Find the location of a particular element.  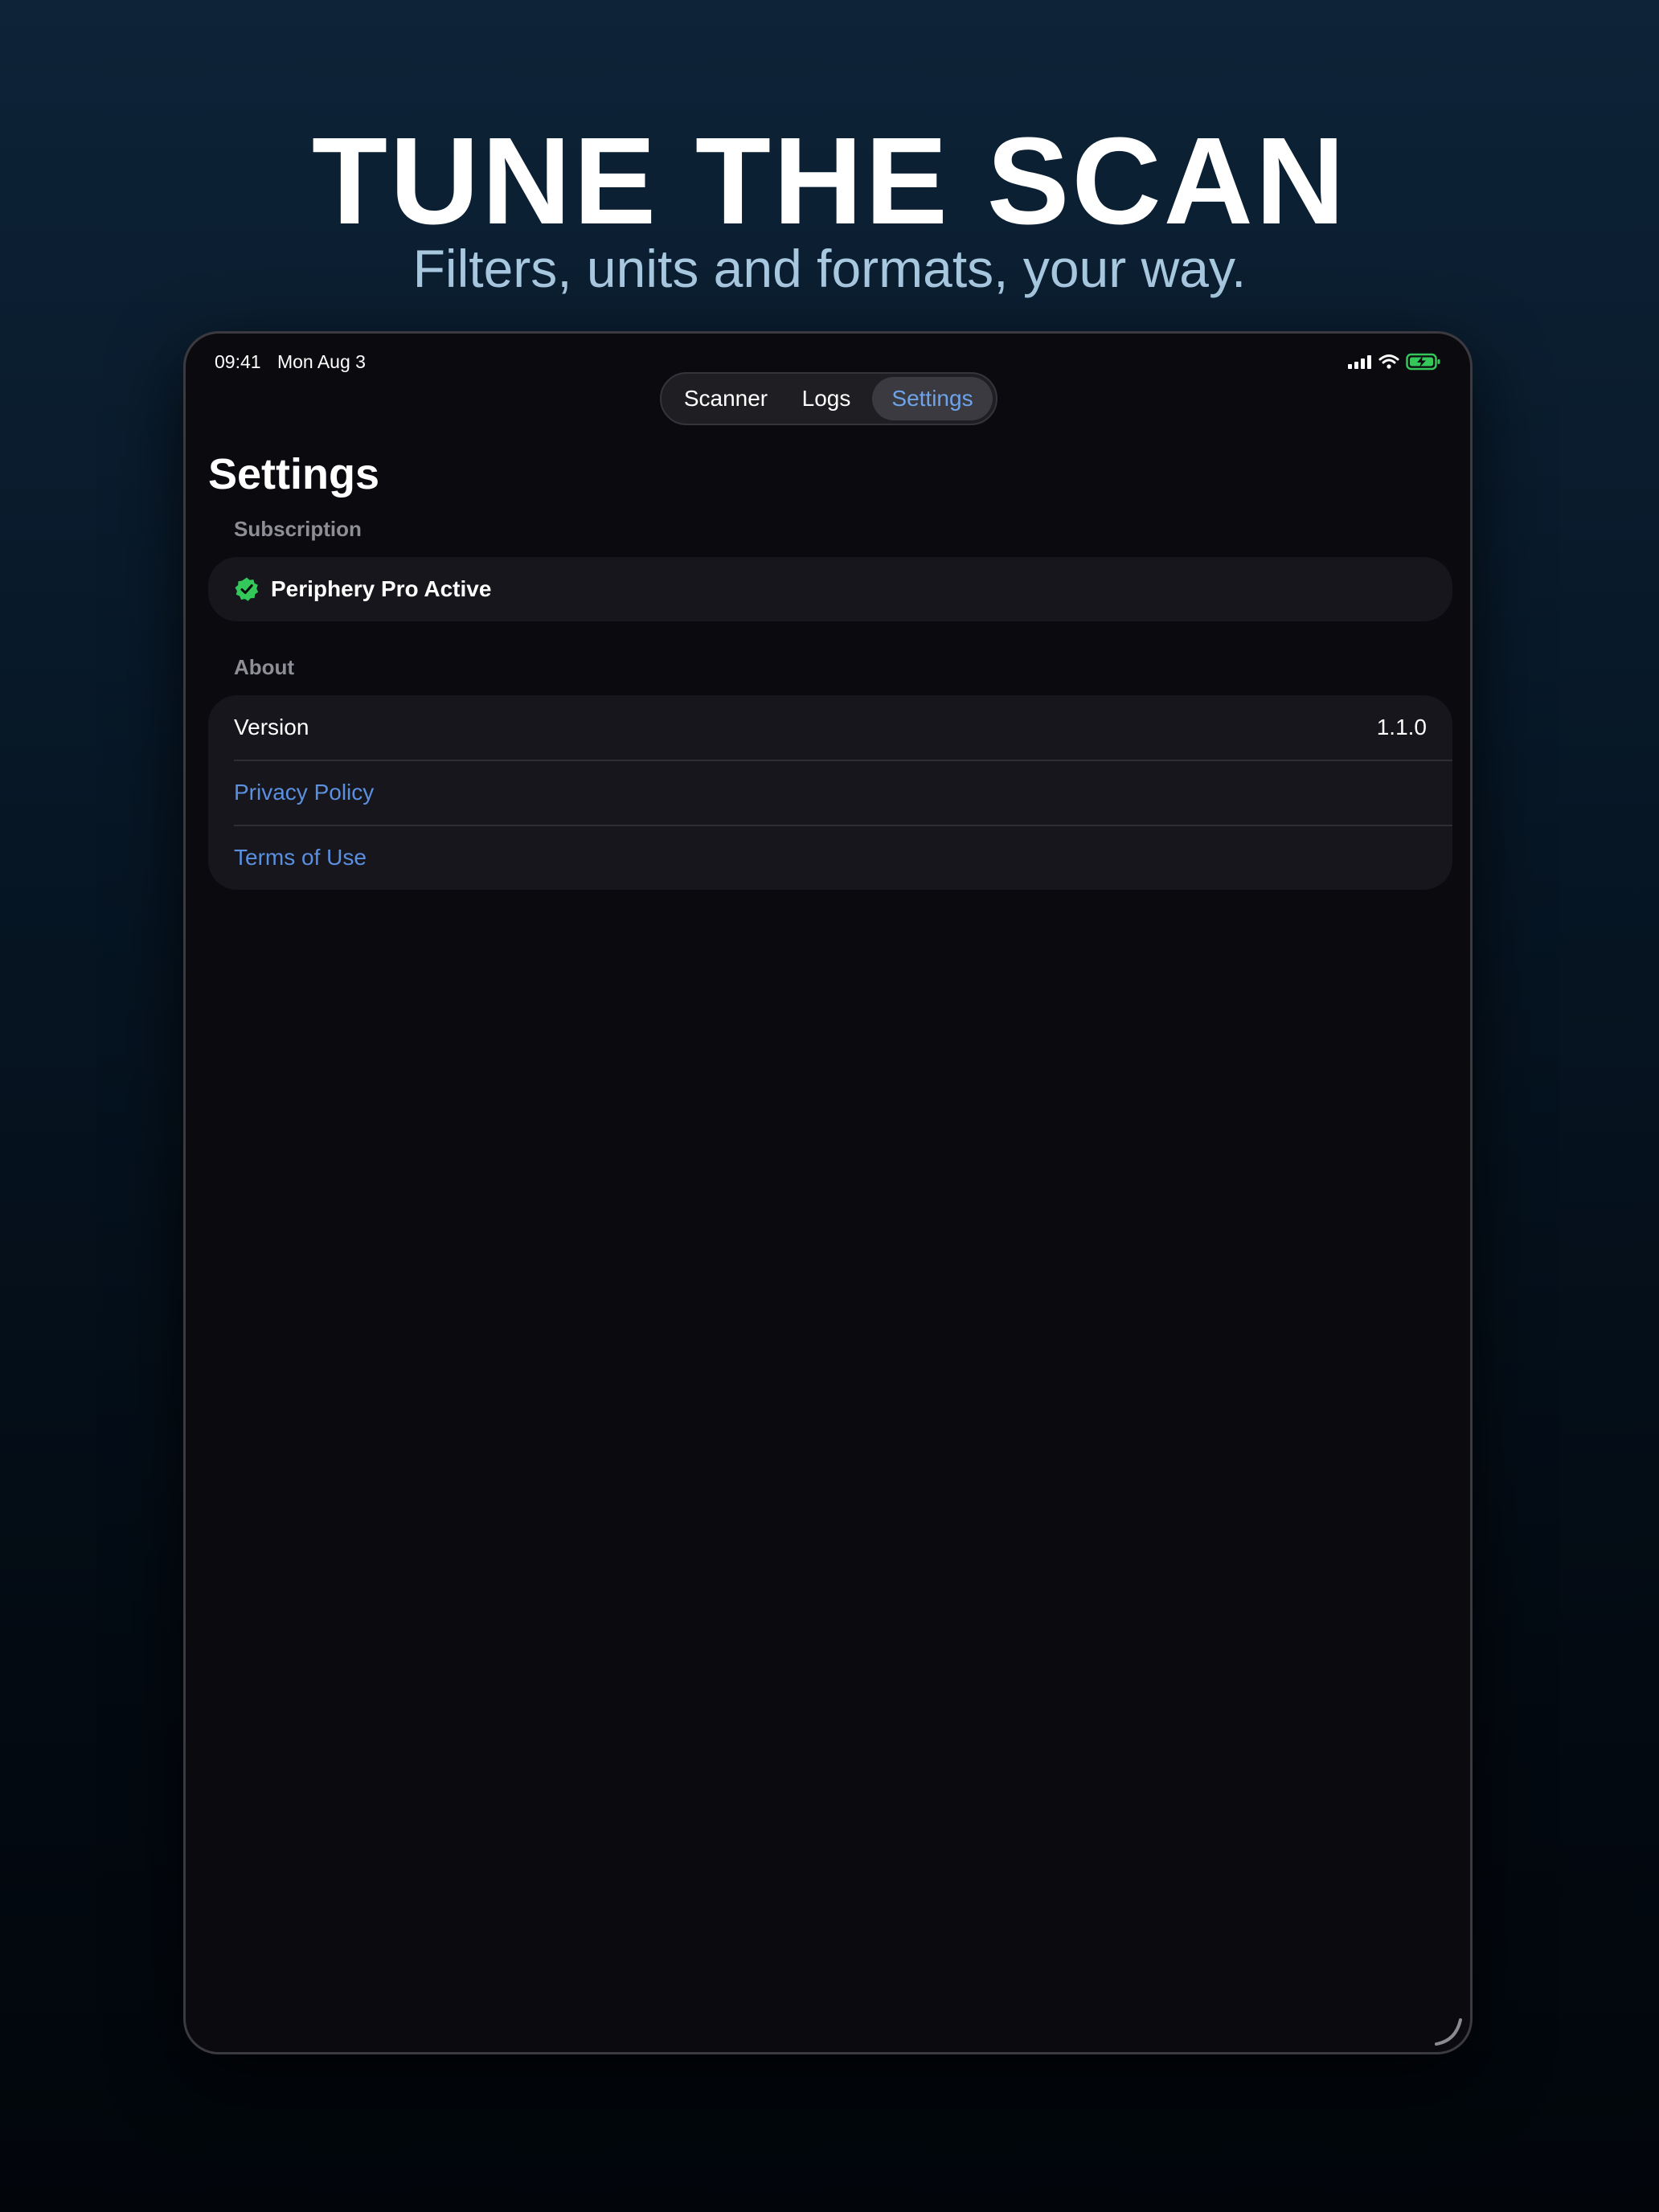

subscription-card: Periphery Pro Active is located at coordinates (830, 589).